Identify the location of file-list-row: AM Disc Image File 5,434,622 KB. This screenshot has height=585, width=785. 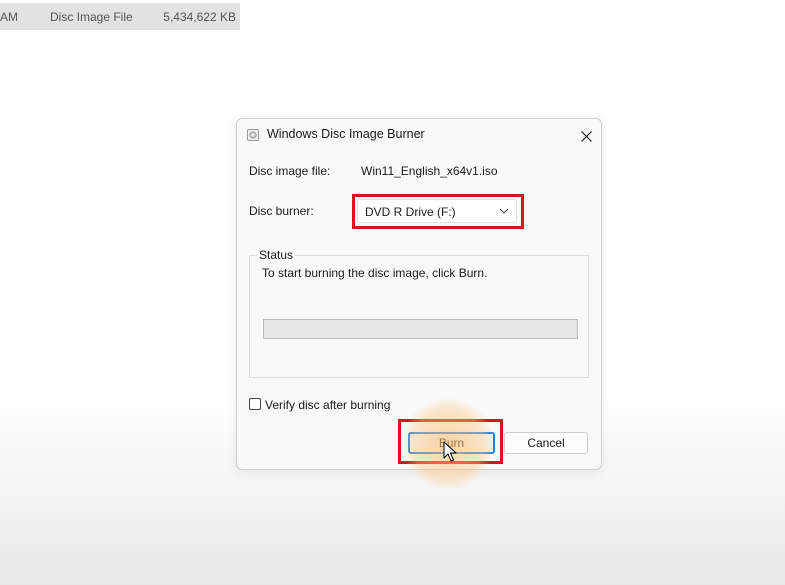
(120, 16).